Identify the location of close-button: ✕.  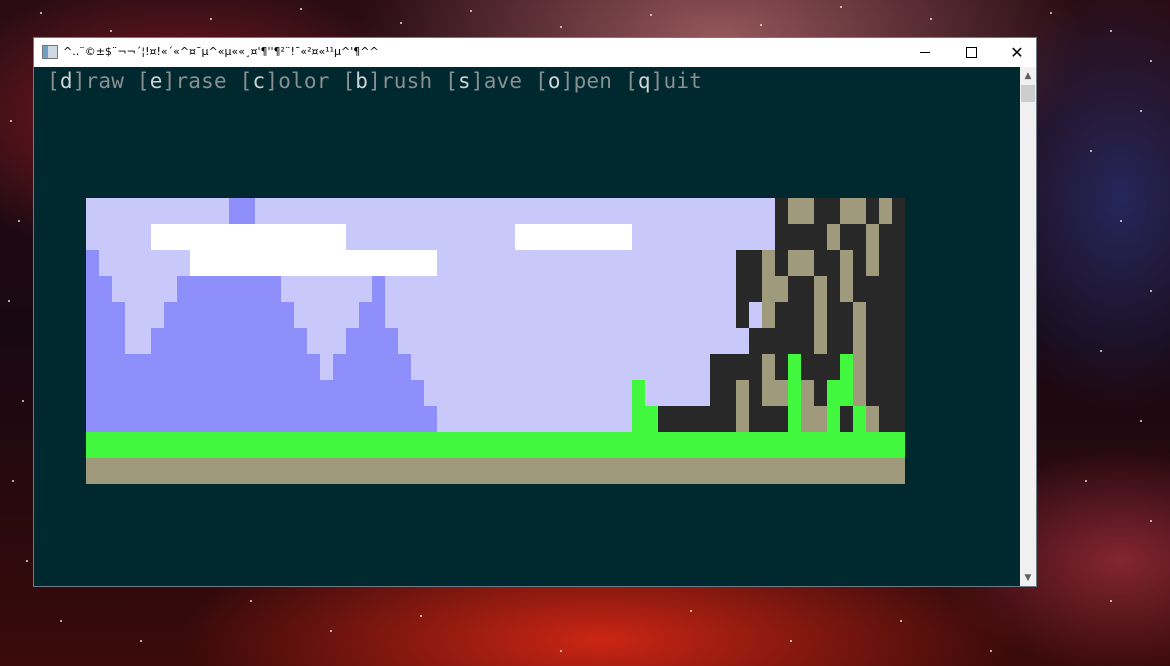
(1017, 52).